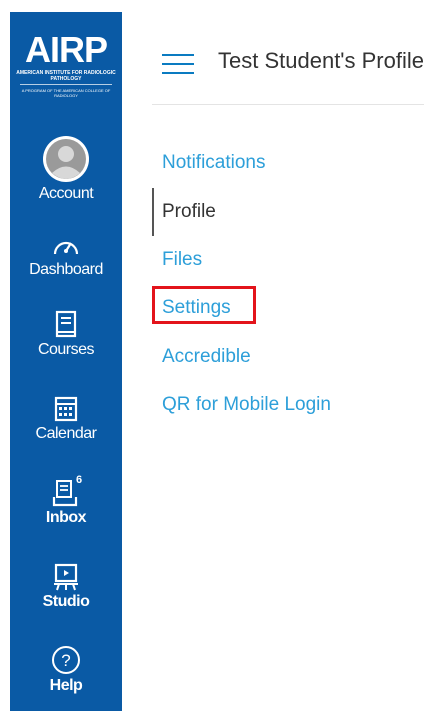  What do you see at coordinates (66, 409) in the screenshot?
I see `calendar-icon` at bounding box center [66, 409].